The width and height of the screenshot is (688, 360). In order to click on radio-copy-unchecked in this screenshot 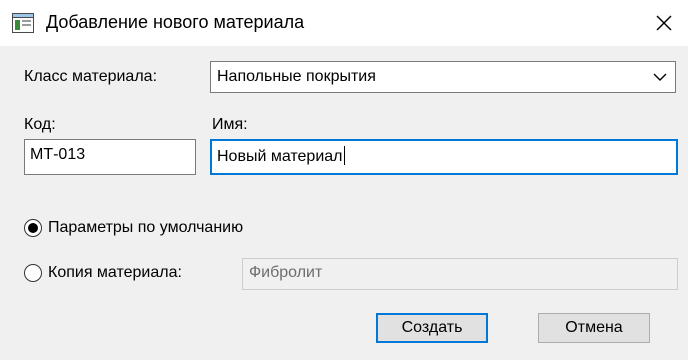, I will do `click(33, 273)`.